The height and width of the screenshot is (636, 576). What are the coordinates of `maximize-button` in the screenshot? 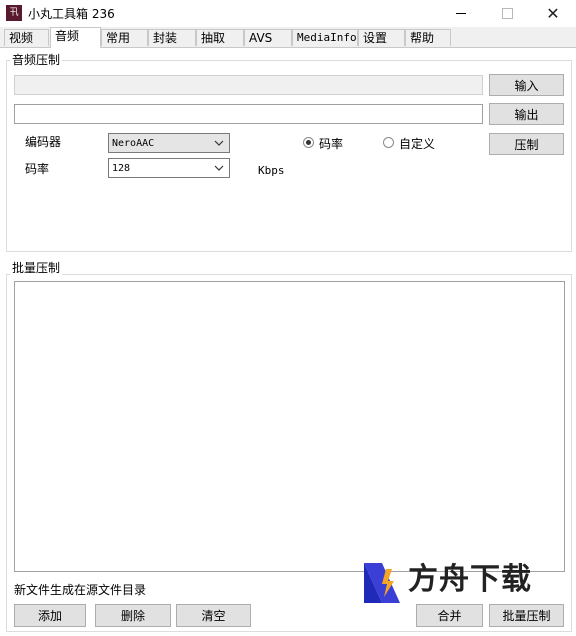 It's located at (507, 13).